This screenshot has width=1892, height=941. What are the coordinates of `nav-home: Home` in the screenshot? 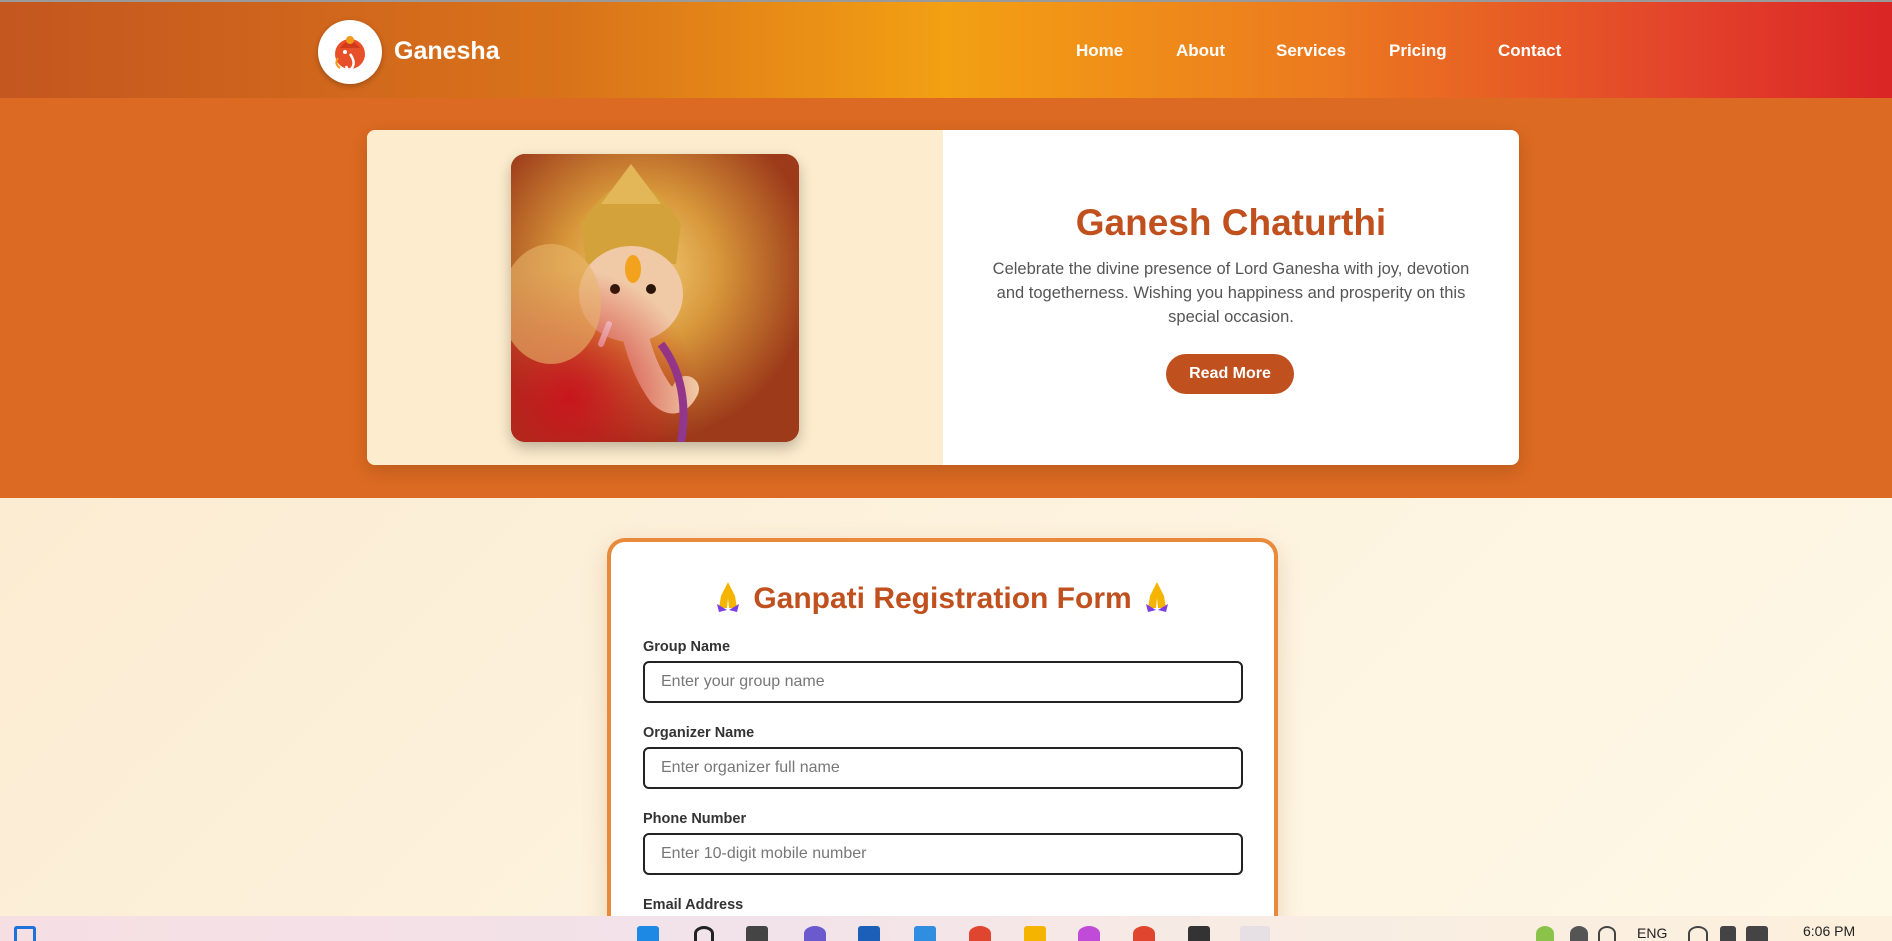 It's located at (1099, 51).